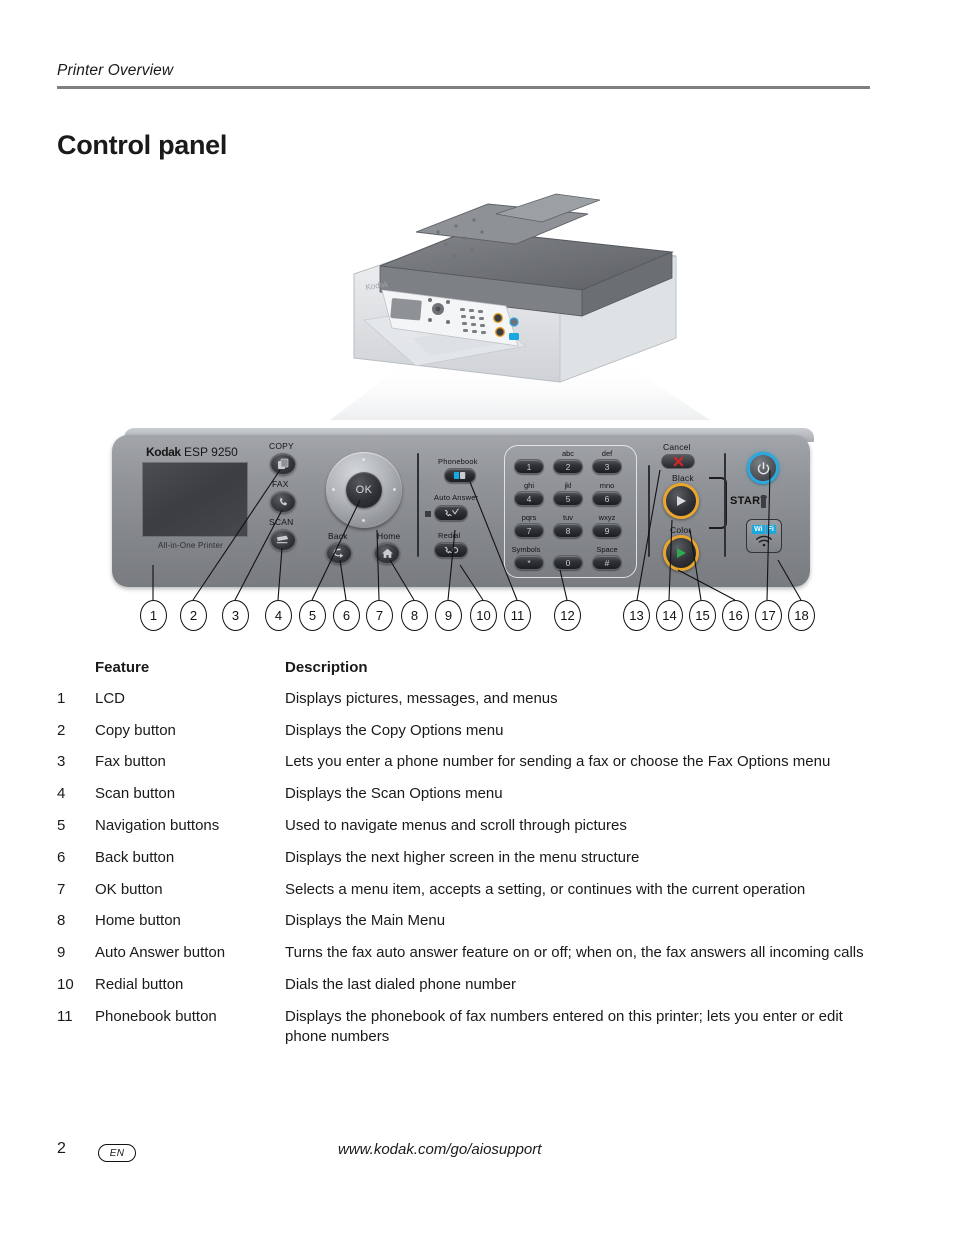 This screenshot has height=1235, width=954. I want to click on dial-left-icon, so click(333, 489).